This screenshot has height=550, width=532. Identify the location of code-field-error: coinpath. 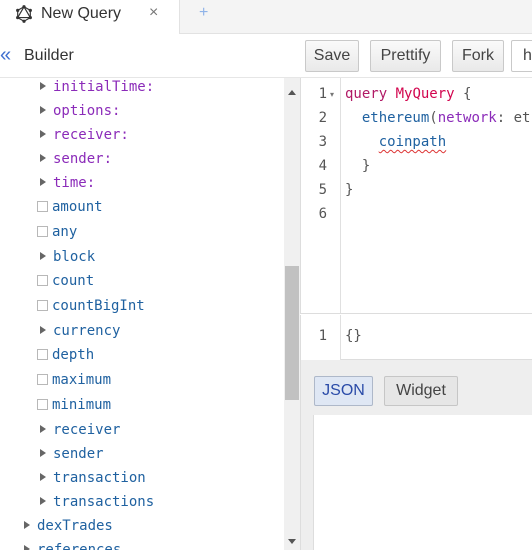
(412, 142).